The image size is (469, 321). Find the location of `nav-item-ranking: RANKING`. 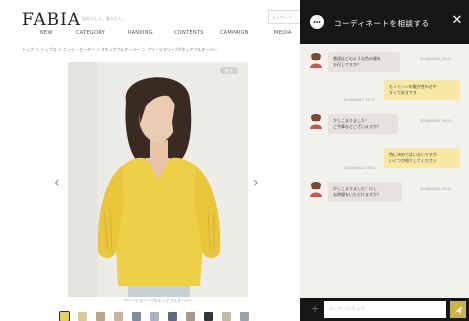

nav-item-ranking: RANKING is located at coordinates (140, 33).